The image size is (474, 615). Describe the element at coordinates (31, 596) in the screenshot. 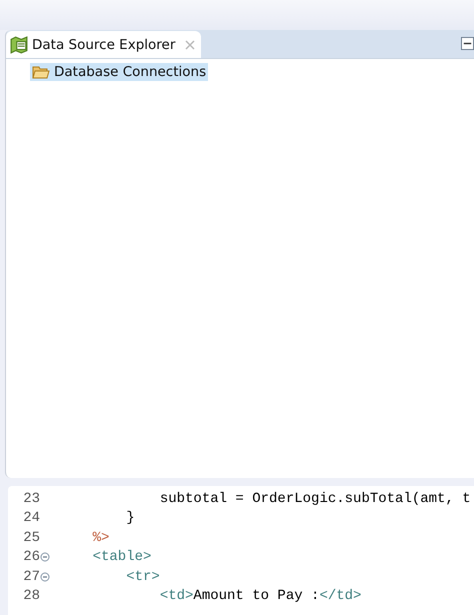

I see `line-number: 28` at that location.